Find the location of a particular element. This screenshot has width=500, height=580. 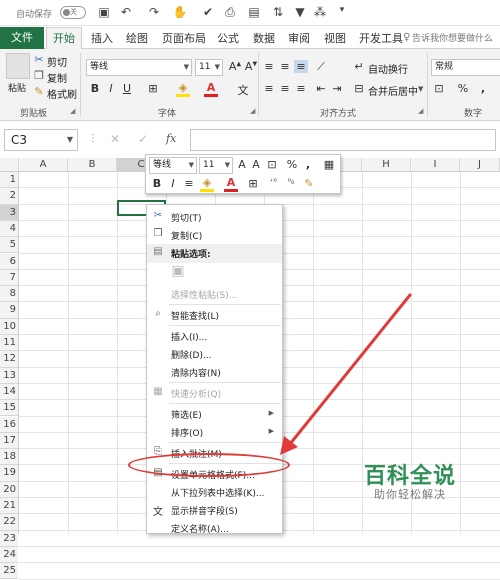

row-header: 25 is located at coordinates (9, 571).